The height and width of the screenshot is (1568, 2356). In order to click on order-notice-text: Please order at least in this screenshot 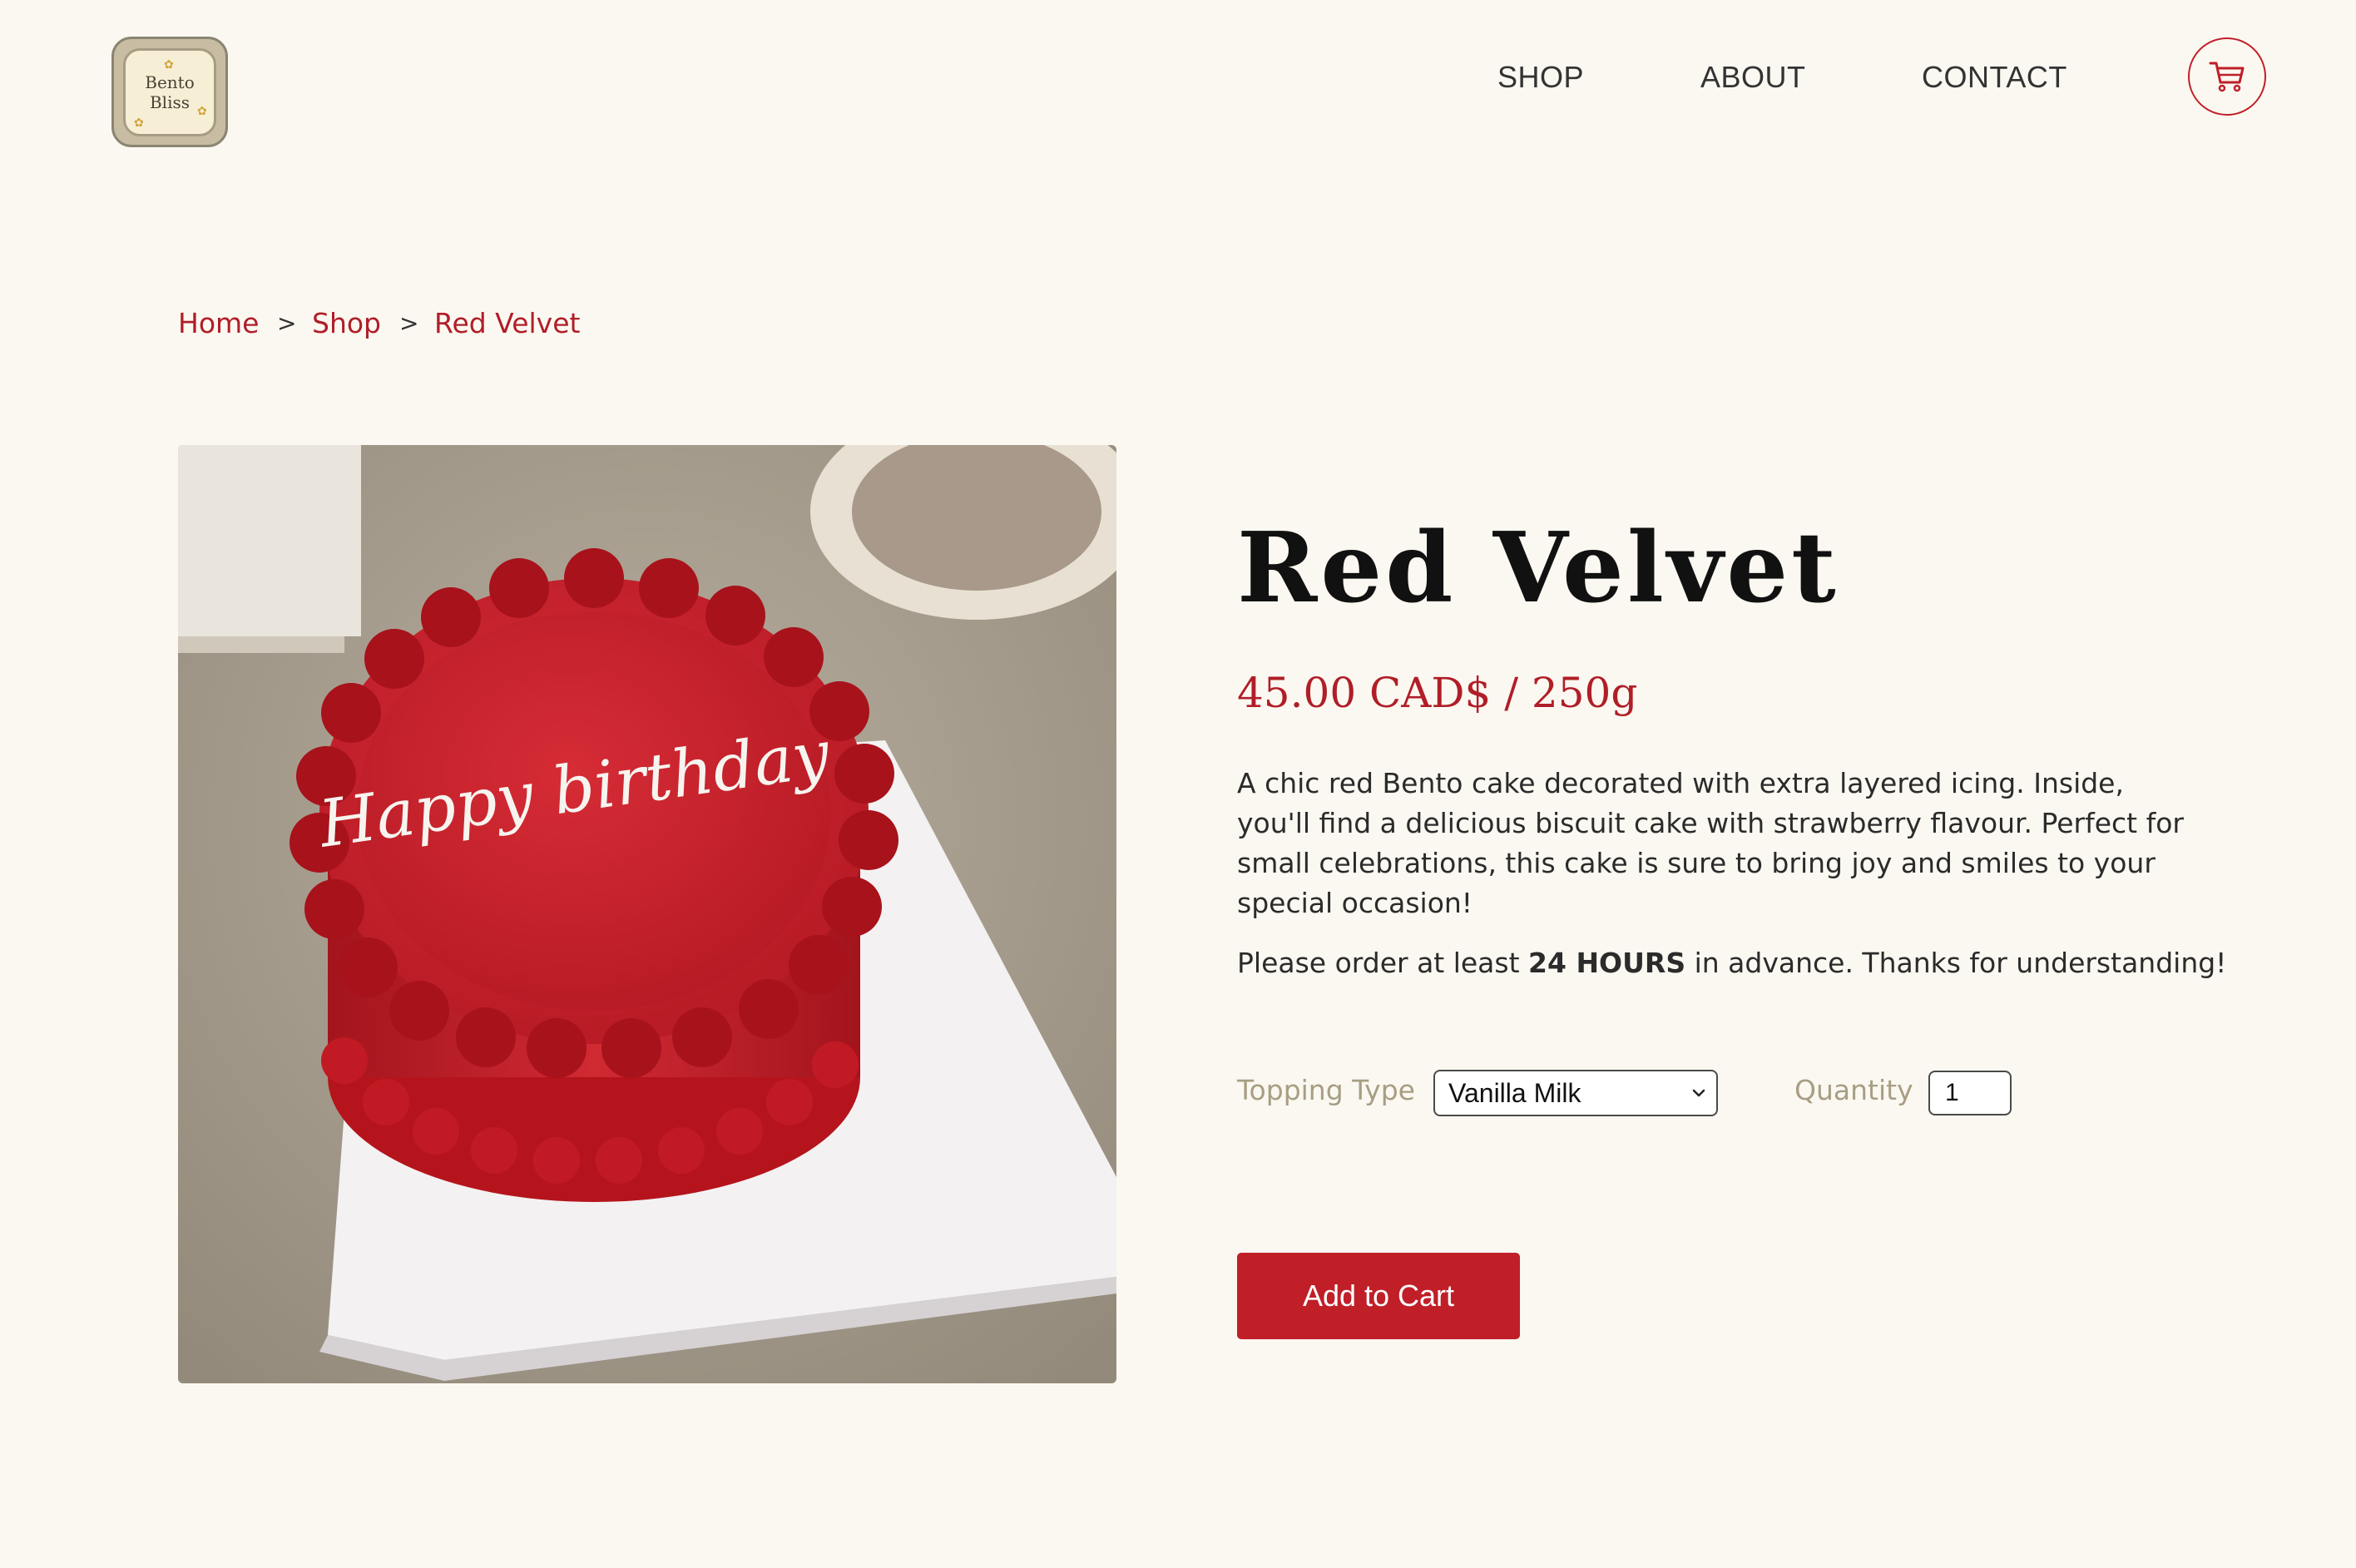, I will do `click(1383, 963)`.